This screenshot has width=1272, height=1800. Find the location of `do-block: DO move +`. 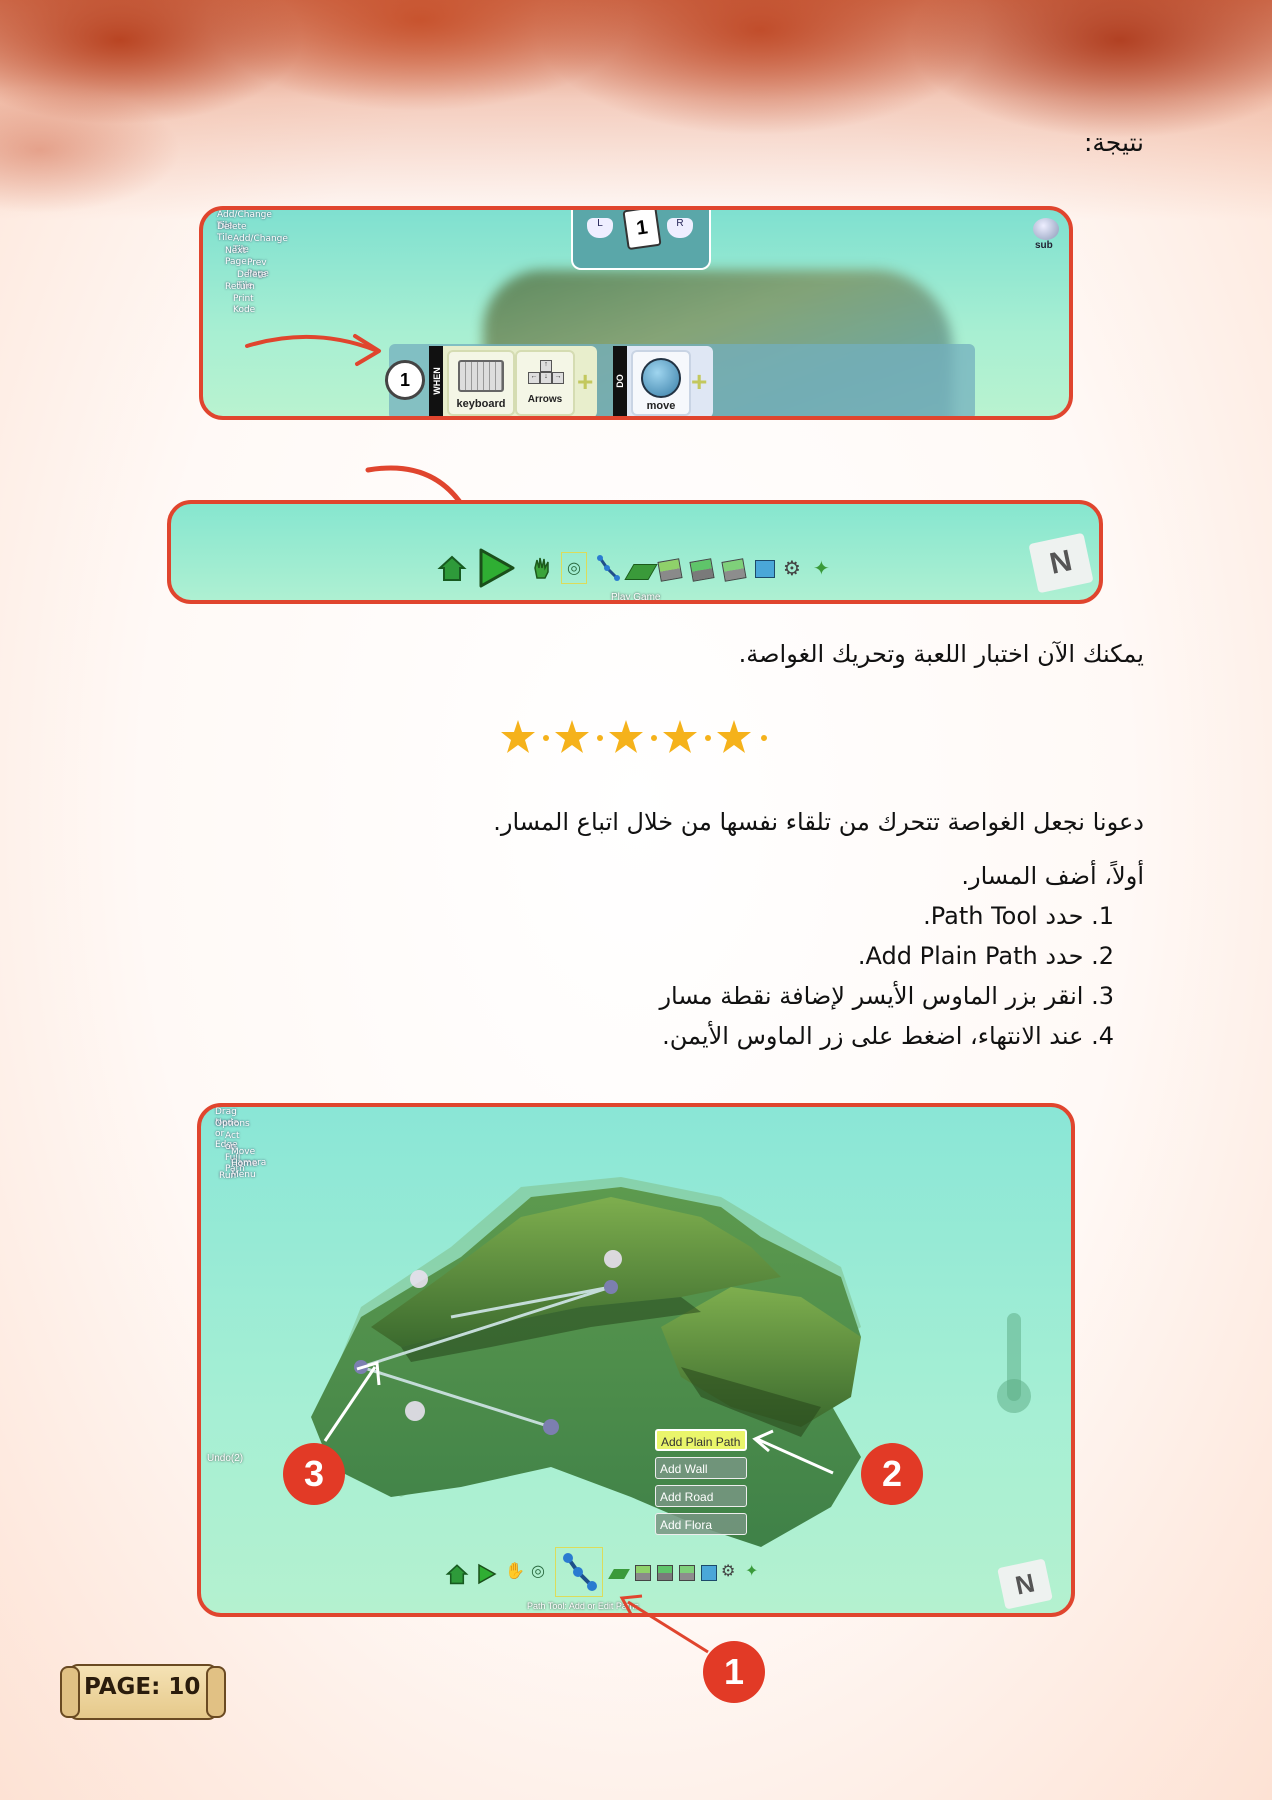

do-block: DO move + is located at coordinates (663, 381).